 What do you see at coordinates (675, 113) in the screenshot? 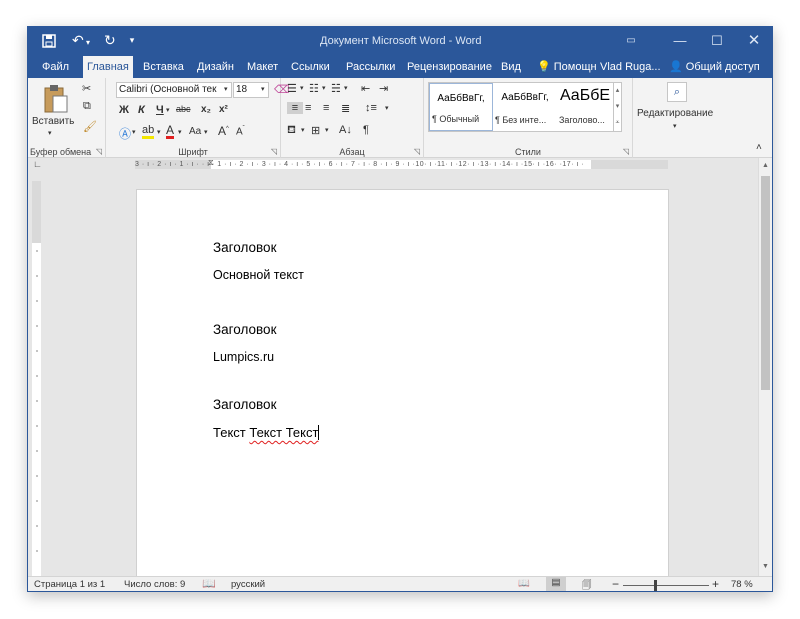
I see `editing-label: Редактирование` at bounding box center [675, 113].